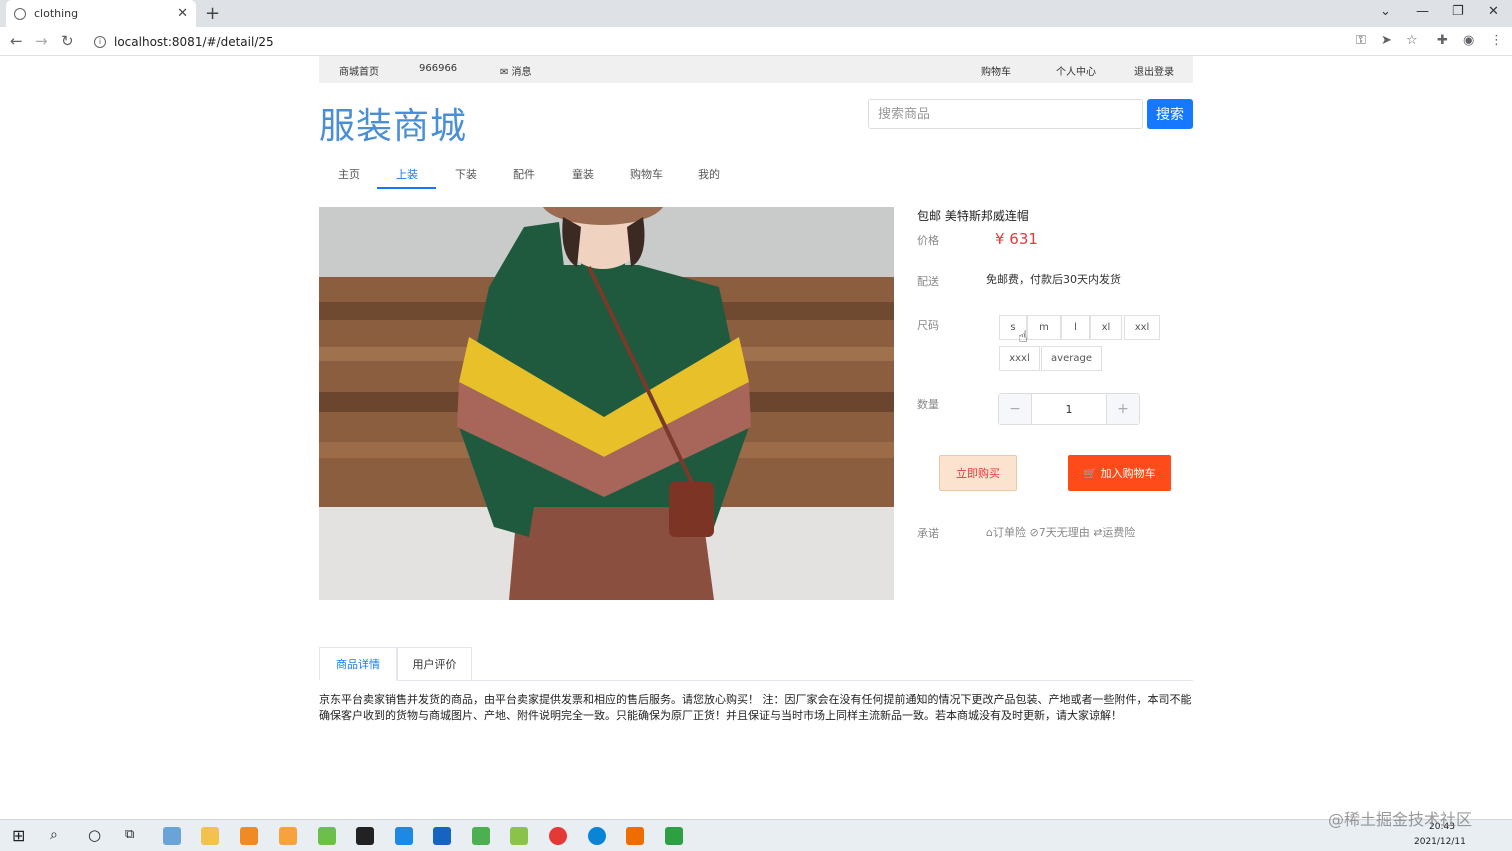 This screenshot has width=1512, height=851. I want to click on topbar-profile-link: 个人中心, so click(1076, 70).